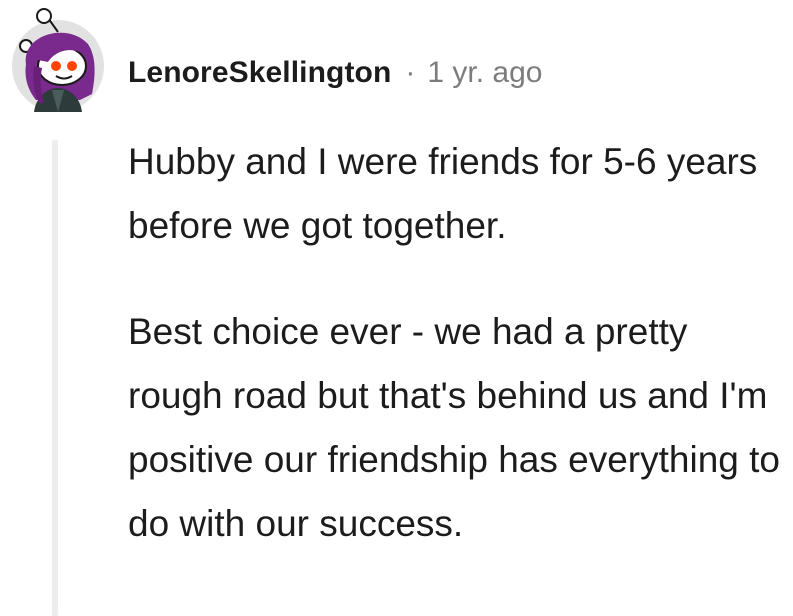  I want to click on comment-author: LenoreSkellington, so click(259, 73).